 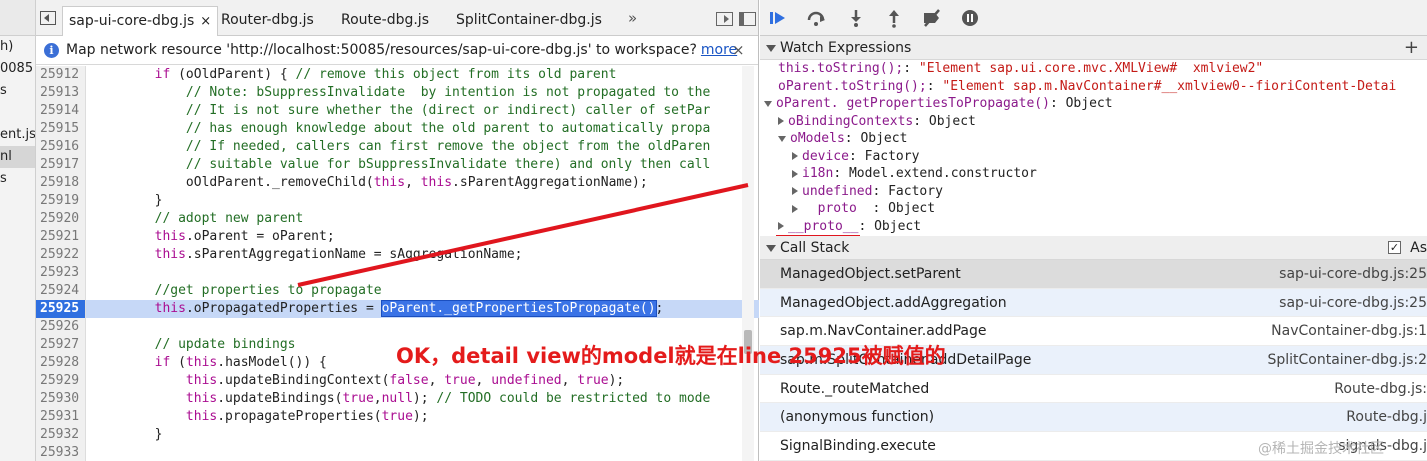 I want to click on toggle-debugger-icon, so click(x=724, y=19).